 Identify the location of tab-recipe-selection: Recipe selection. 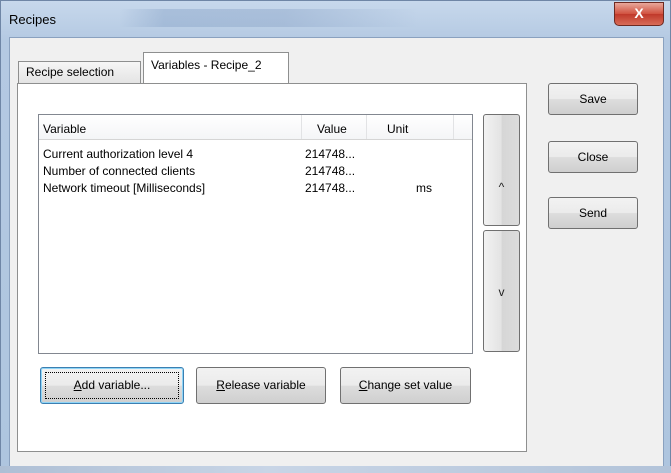
(79, 72).